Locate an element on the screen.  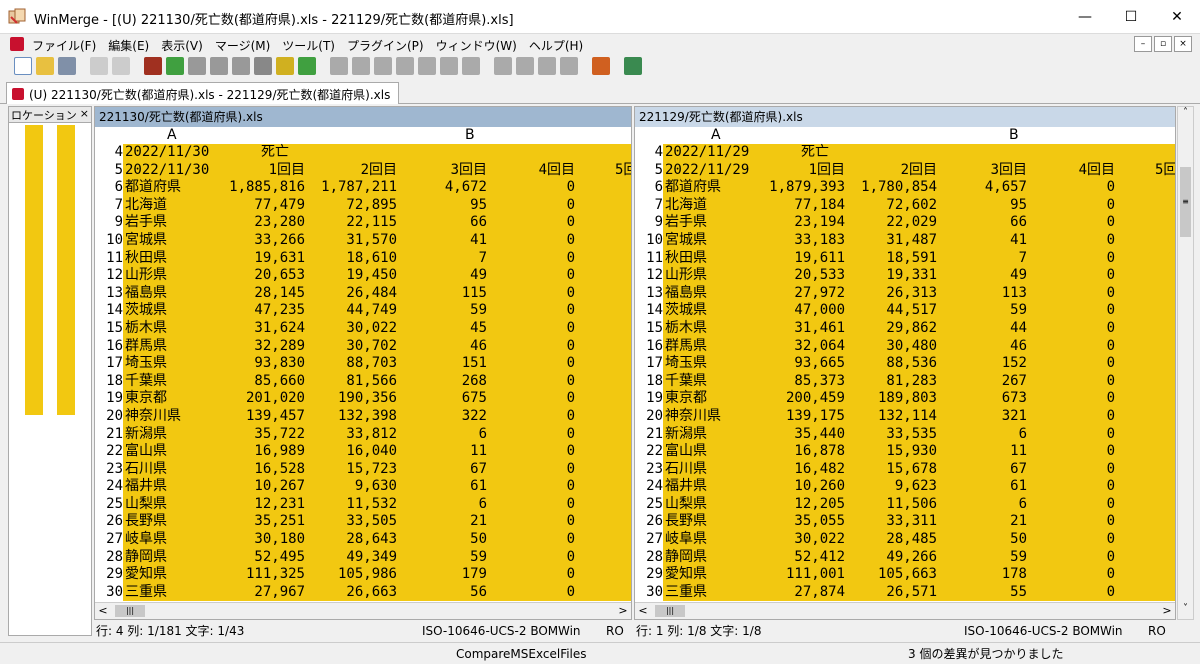
table-cell: 49,349 is located at coordinates (352, 558).